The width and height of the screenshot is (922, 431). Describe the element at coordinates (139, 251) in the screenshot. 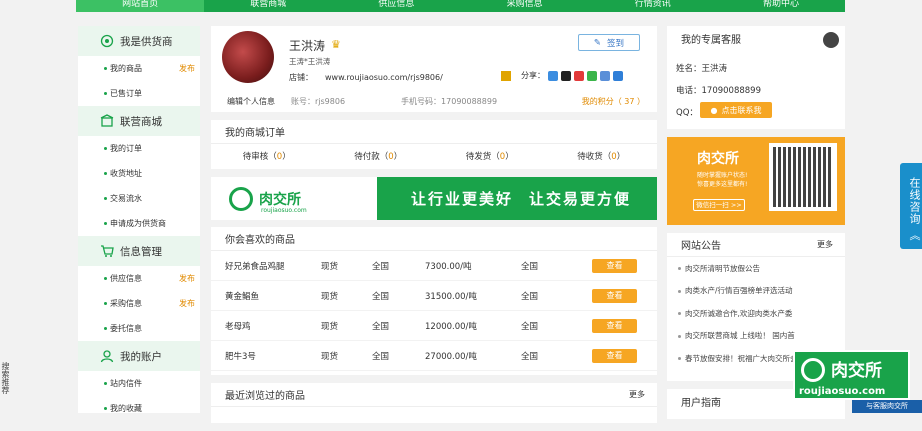

I see `sidebar-section-info: 信息管理` at that location.